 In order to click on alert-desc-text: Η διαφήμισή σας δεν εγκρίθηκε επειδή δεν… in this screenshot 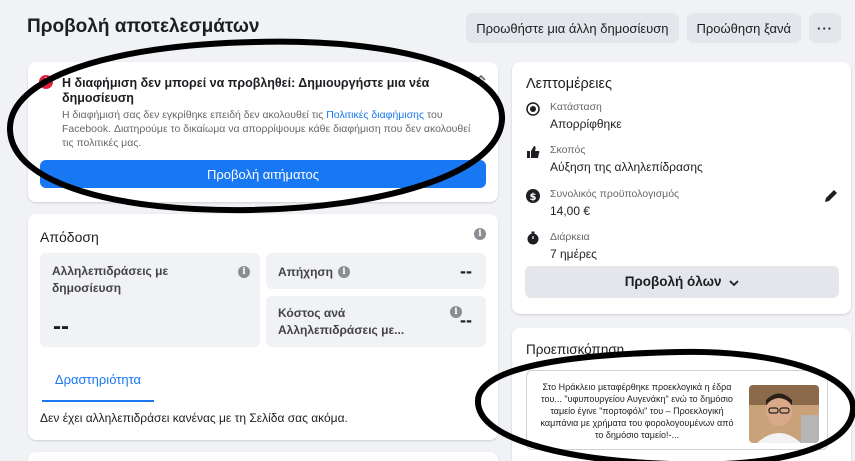, I will do `click(194, 115)`.